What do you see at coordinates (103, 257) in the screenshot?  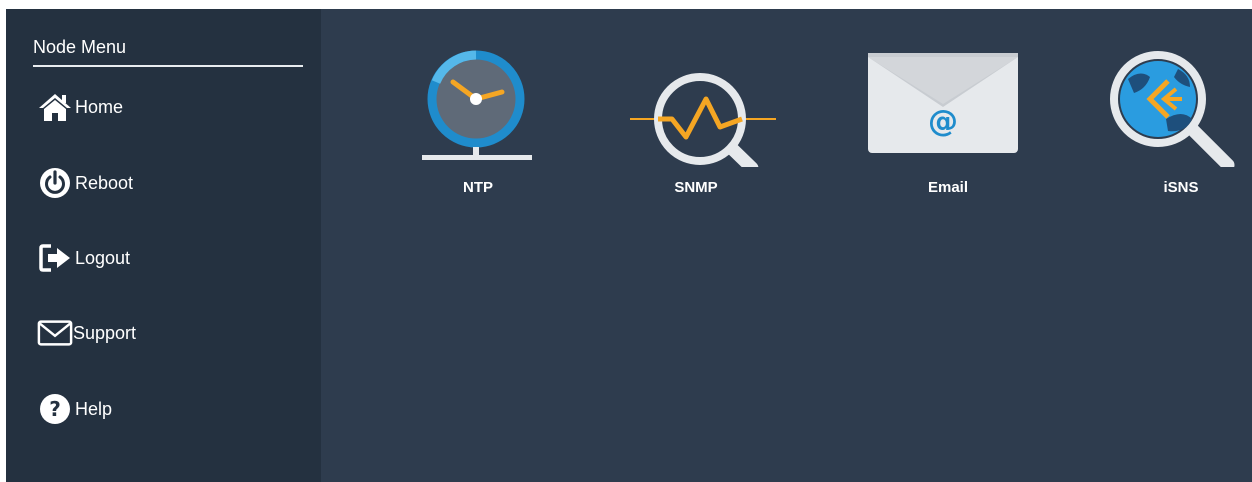 I see `sidebar-item-label: Logout` at bounding box center [103, 257].